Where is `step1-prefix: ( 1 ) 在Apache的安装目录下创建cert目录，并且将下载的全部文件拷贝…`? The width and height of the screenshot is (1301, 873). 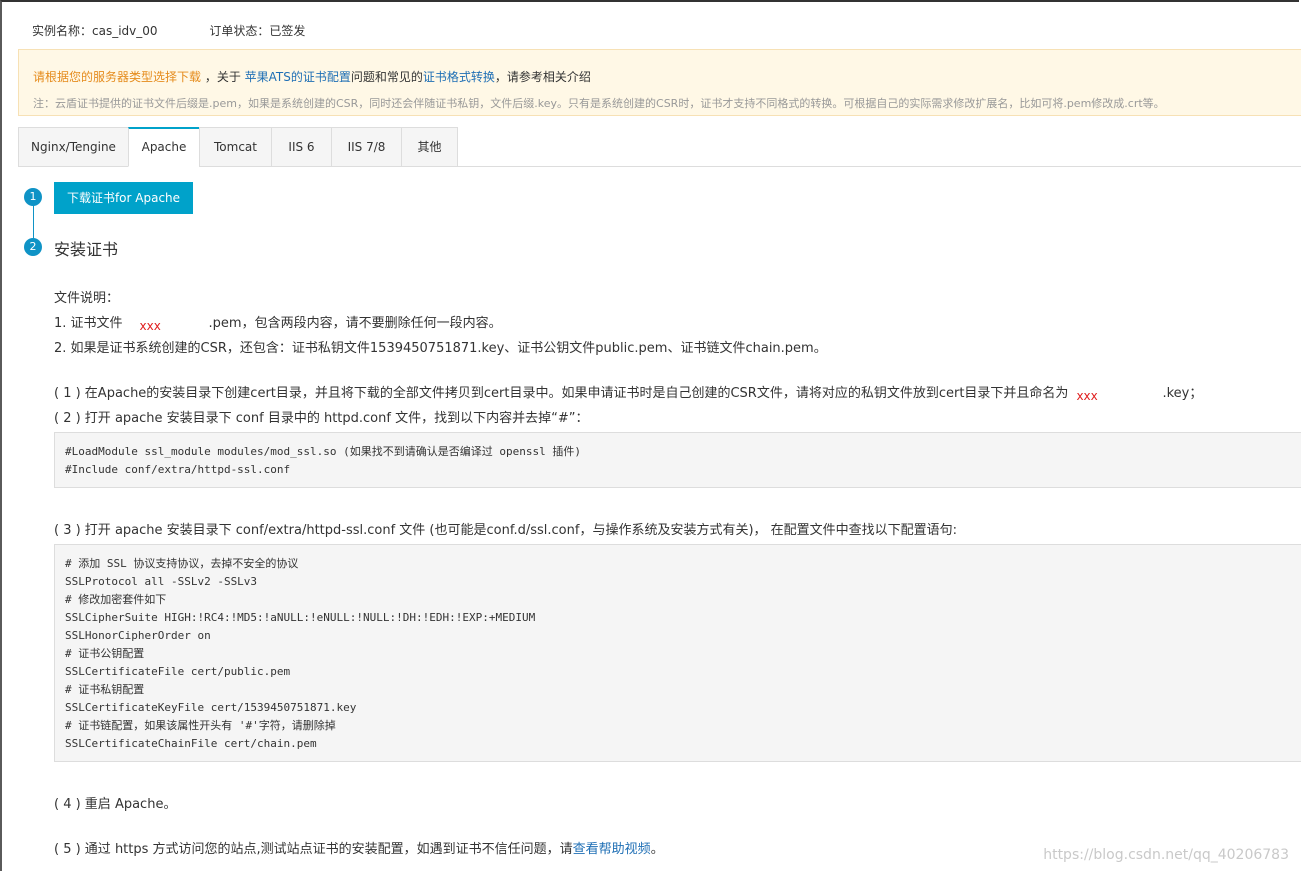 step1-prefix: ( 1 ) 在Apache的安装目录下创建cert目录，并且将下载的全部文件拷贝… is located at coordinates (561, 393).